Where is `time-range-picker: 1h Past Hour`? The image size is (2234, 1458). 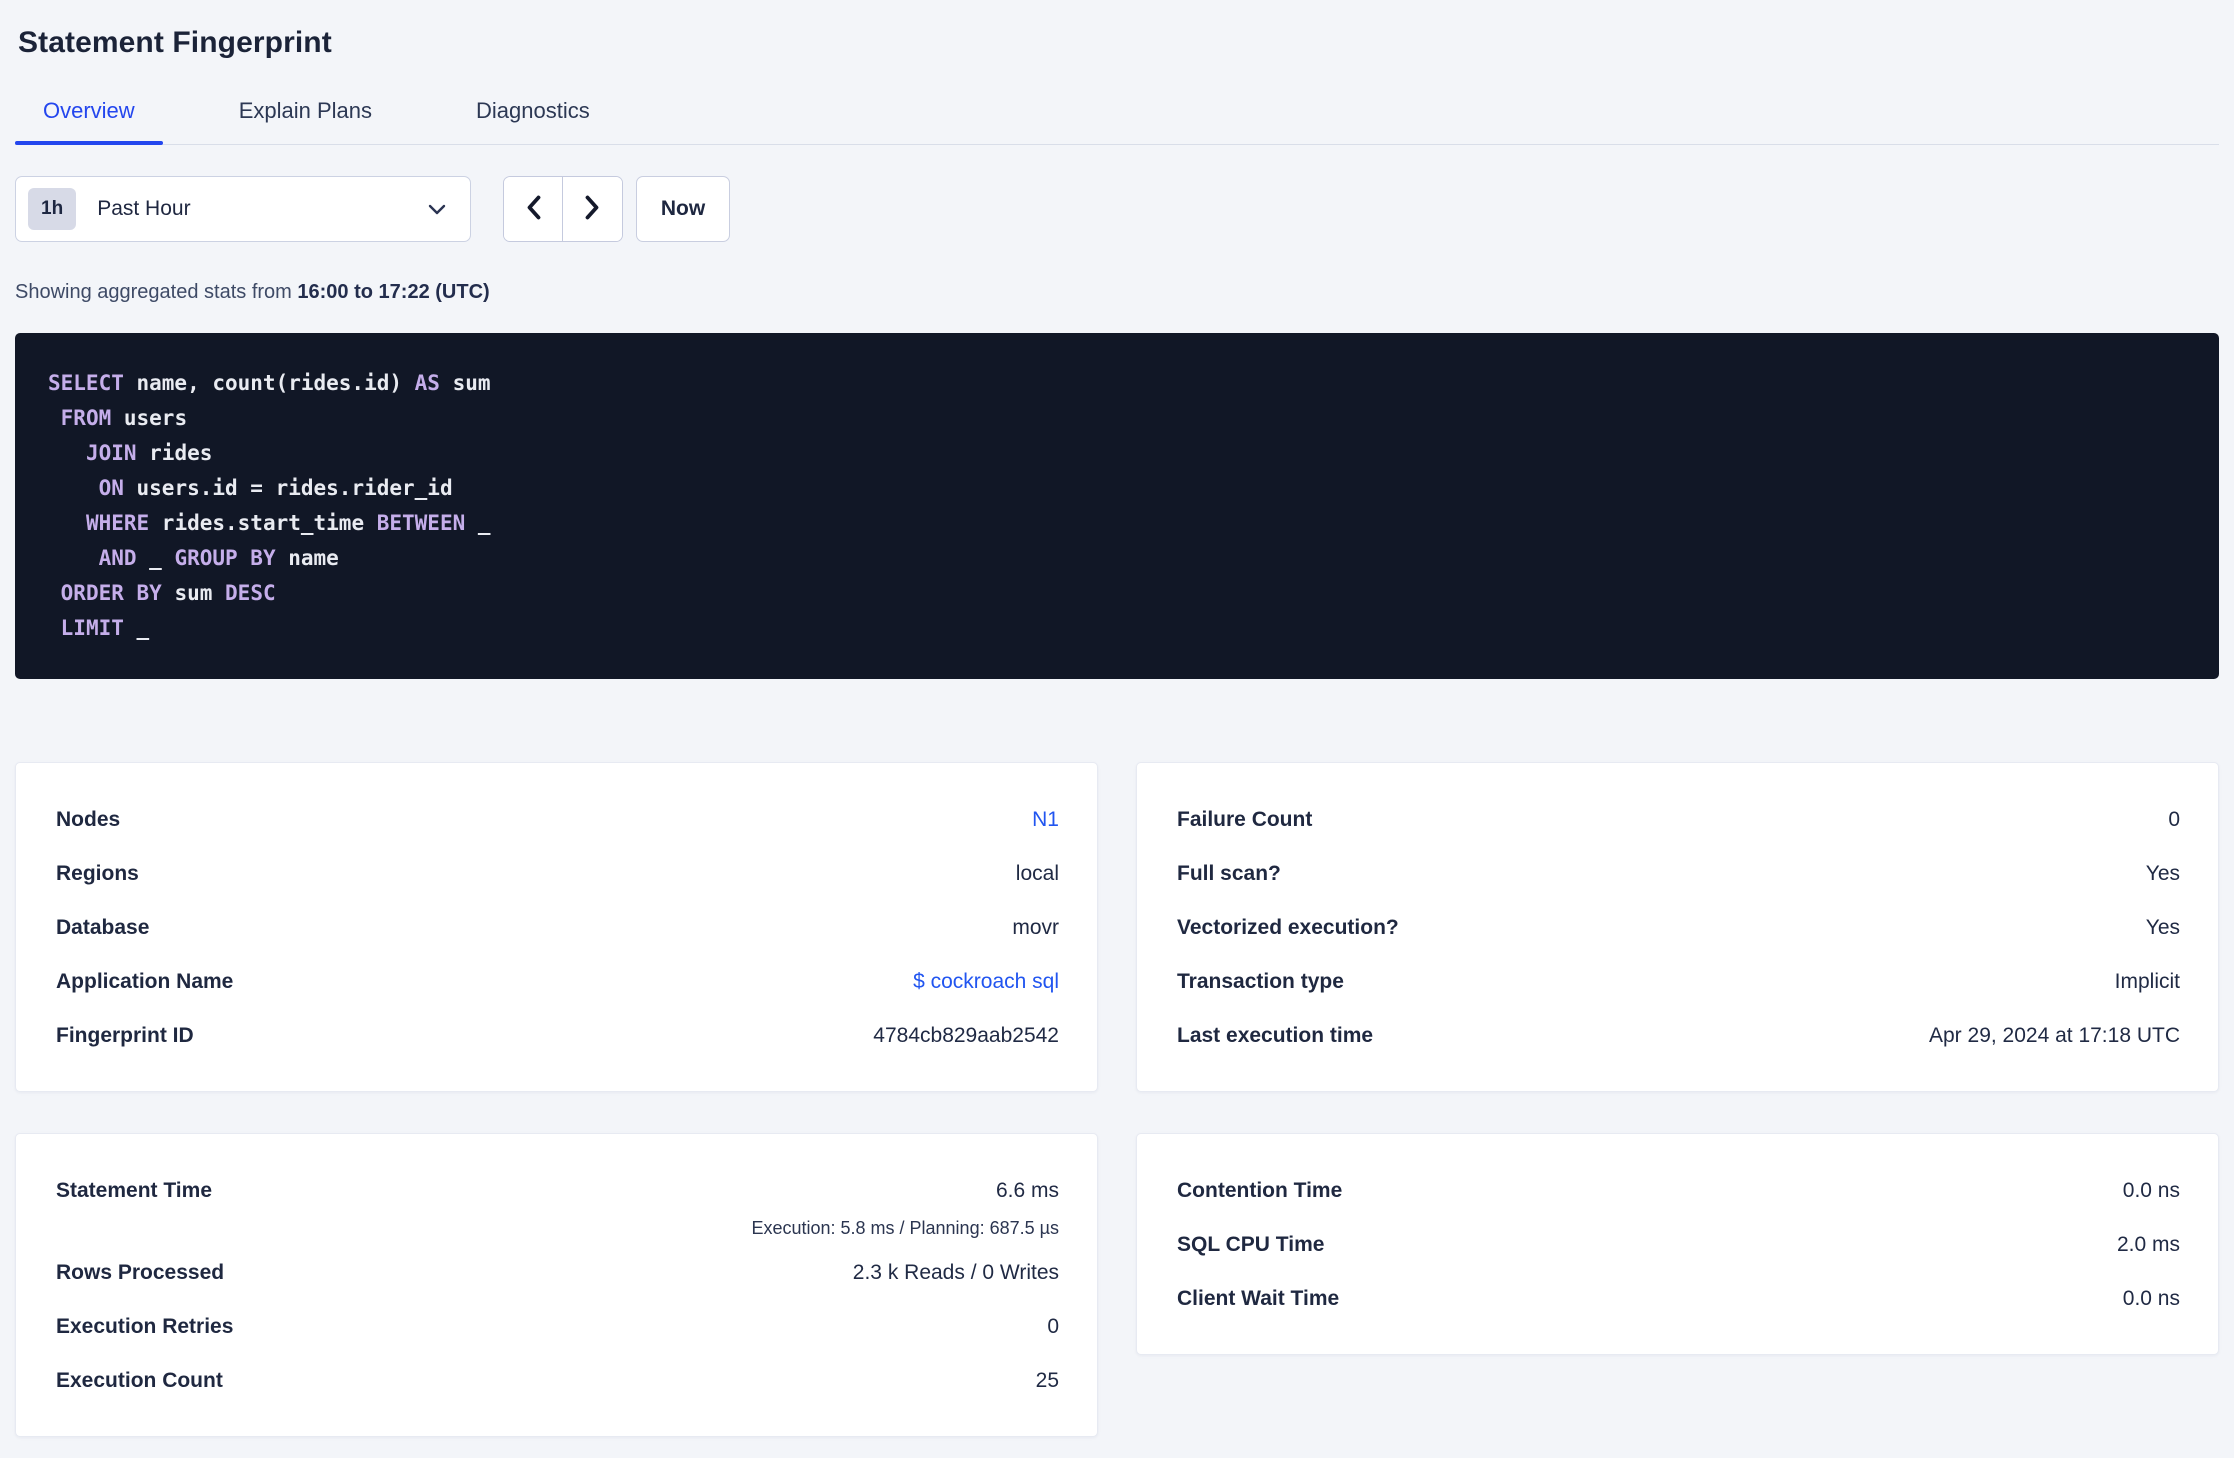
time-range-picker: 1h Past Hour is located at coordinates (243, 209).